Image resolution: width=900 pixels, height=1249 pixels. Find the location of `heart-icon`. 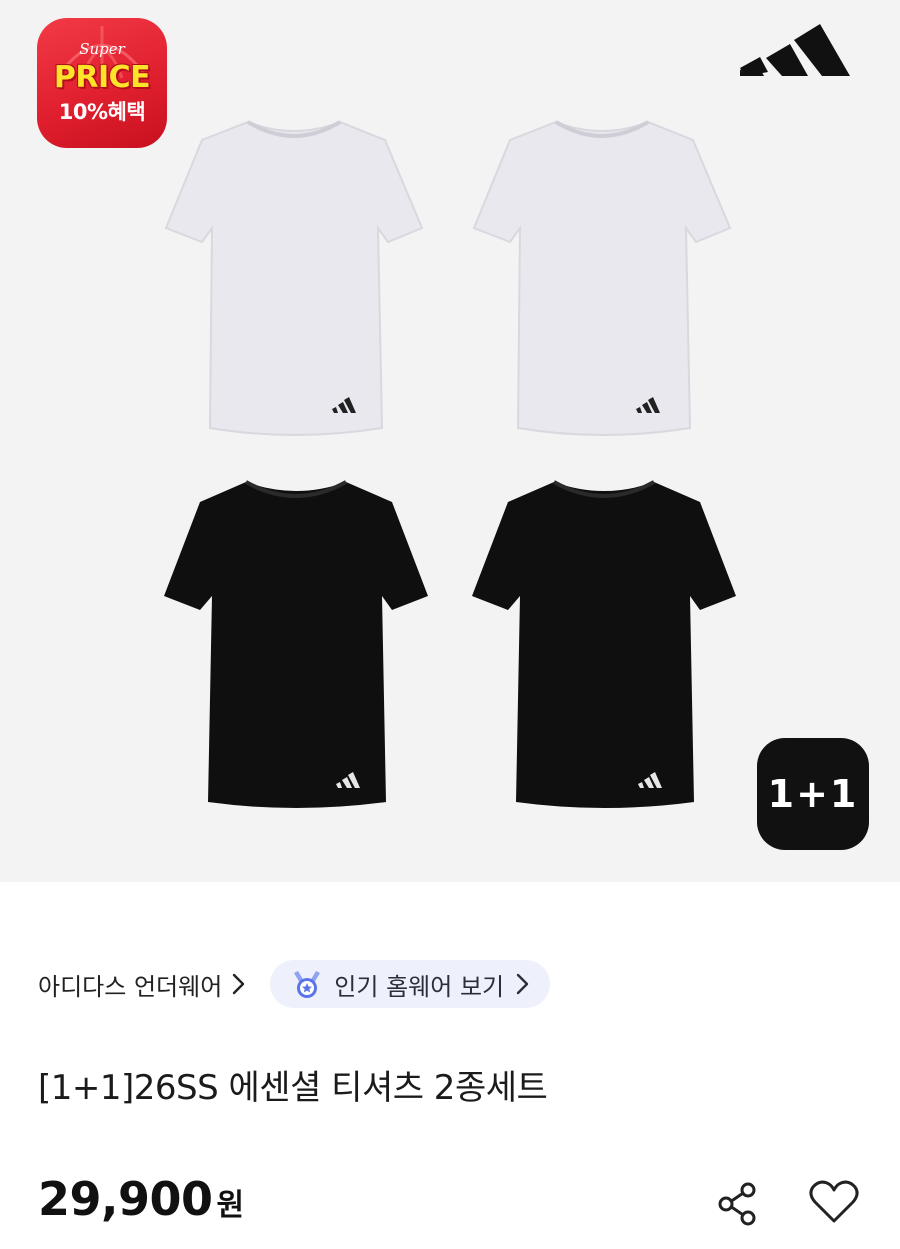

heart-icon is located at coordinates (834, 1202).